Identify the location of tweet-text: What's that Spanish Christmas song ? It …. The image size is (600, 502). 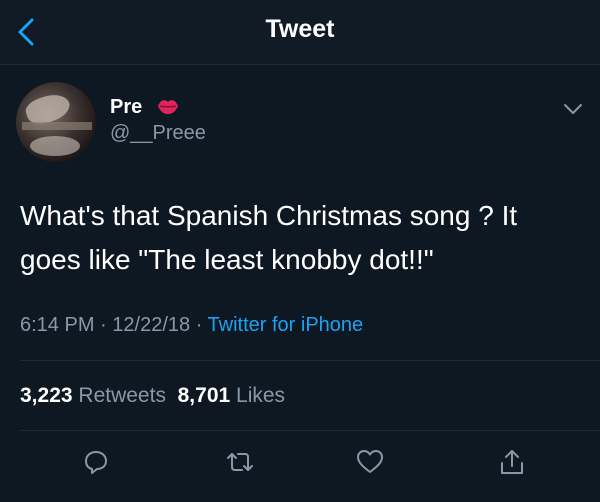
(269, 237).